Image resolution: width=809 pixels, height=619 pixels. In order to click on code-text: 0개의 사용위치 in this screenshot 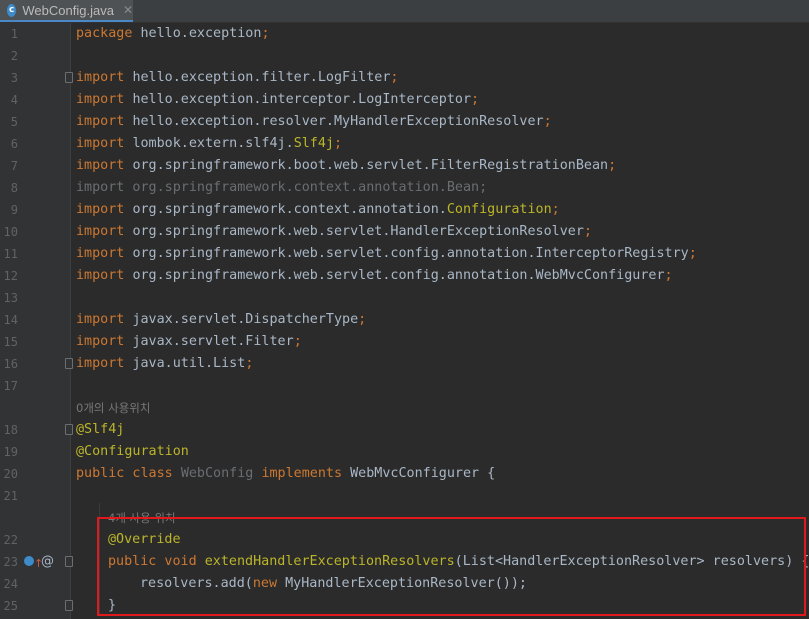, I will do `click(113, 408)`.